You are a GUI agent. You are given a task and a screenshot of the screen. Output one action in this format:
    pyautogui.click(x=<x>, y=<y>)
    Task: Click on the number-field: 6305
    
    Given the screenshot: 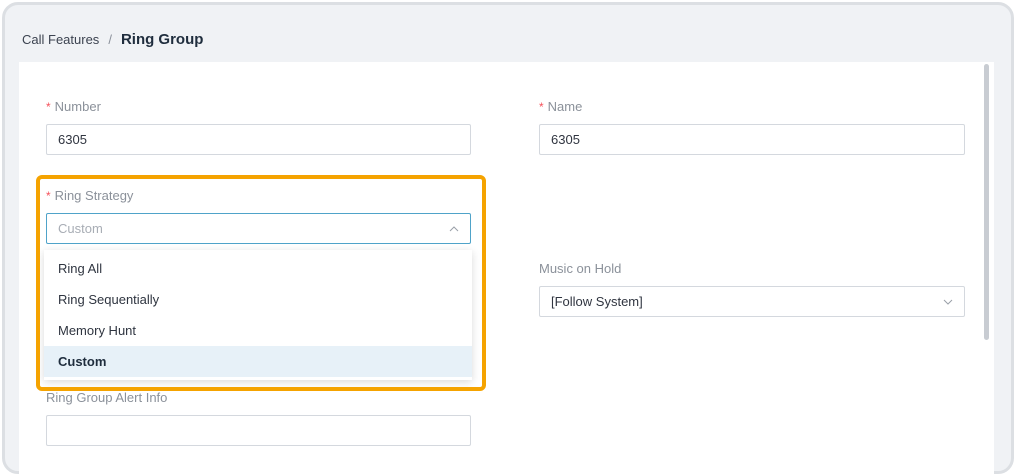 What is the action you would take?
    pyautogui.click(x=258, y=139)
    